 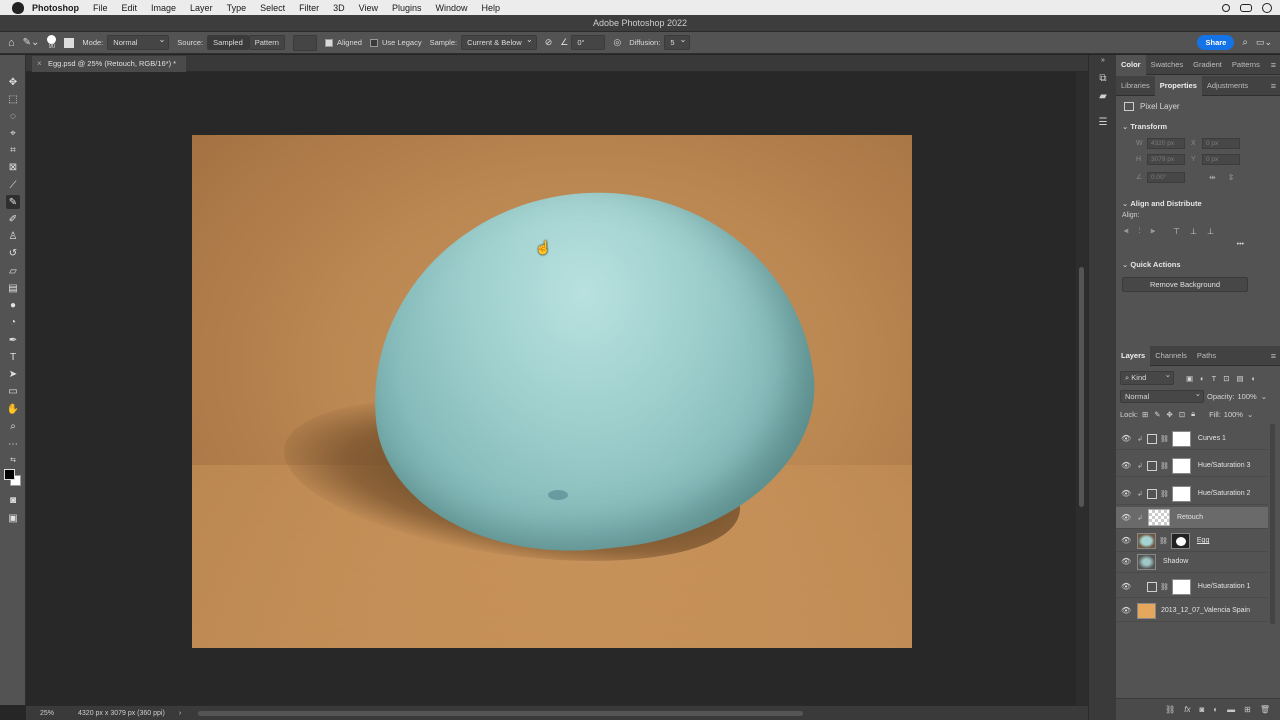 What do you see at coordinates (343, 42) in the screenshot?
I see `aligned-checkbox: Aligned` at bounding box center [343, 42].